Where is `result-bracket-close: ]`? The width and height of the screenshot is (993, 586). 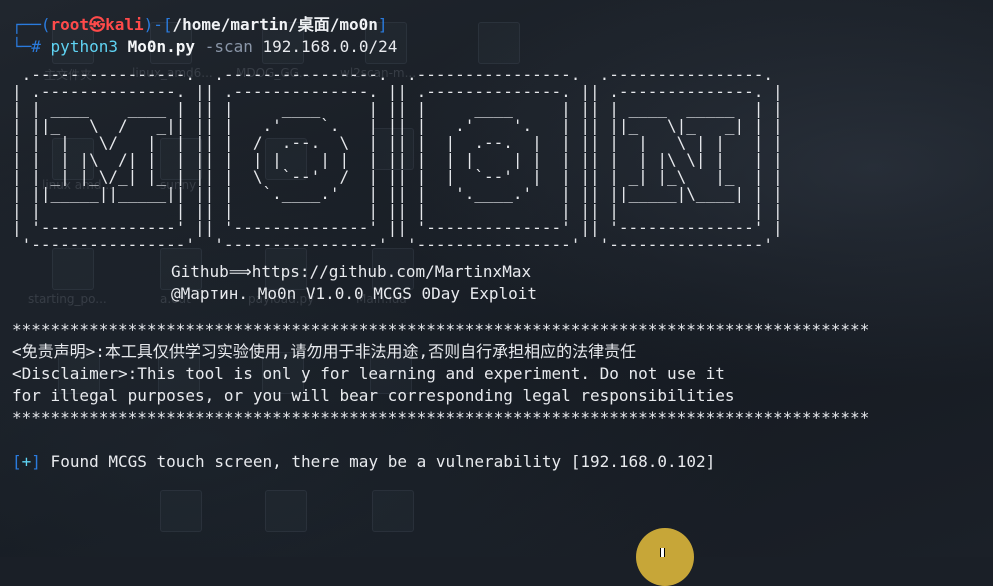 result-bracket-close: ] is located at coordinates (36, 461).